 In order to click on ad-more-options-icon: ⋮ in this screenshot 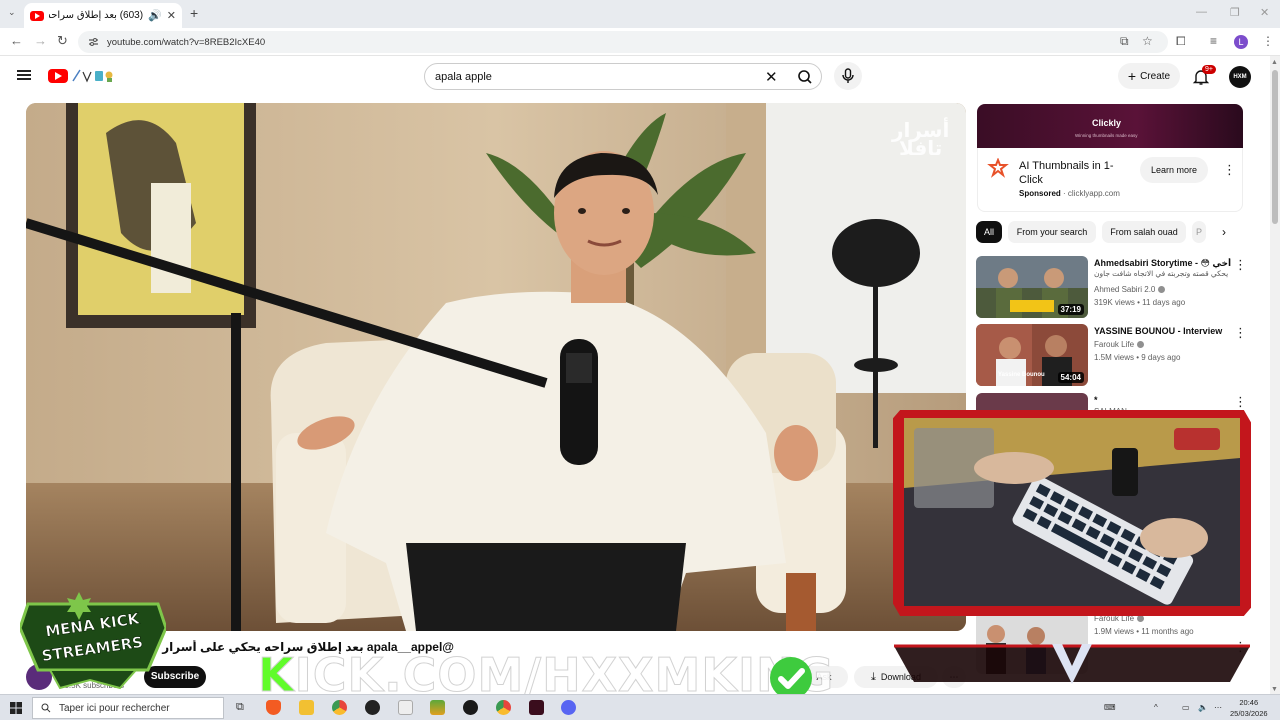, I will do `click(1229, 169)`.